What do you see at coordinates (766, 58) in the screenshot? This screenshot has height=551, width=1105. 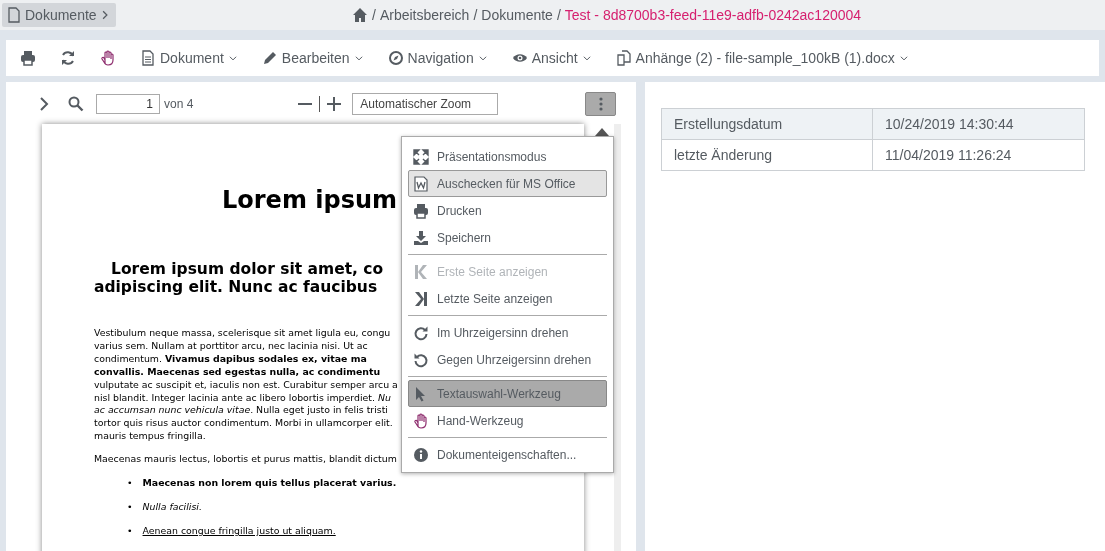 I see `menu-dropdown: Anhänge (2) - file-sample_100kB (1).docx` at bounding box center [766, 58].